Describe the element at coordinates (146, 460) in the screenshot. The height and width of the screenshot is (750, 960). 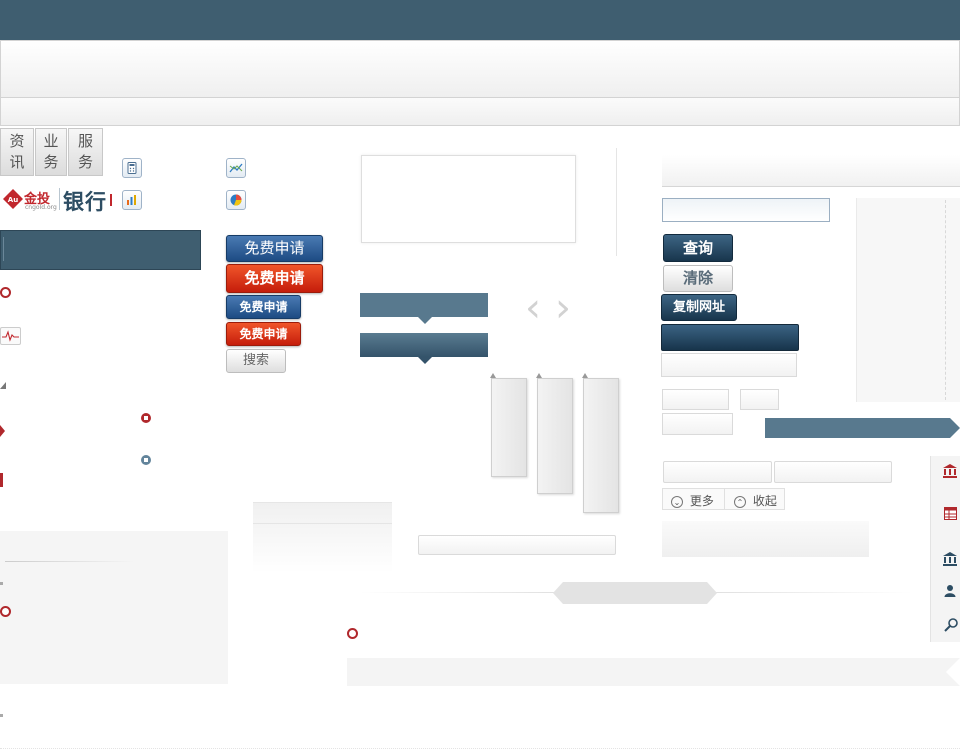
I see `stop-blue-icon` at that location.